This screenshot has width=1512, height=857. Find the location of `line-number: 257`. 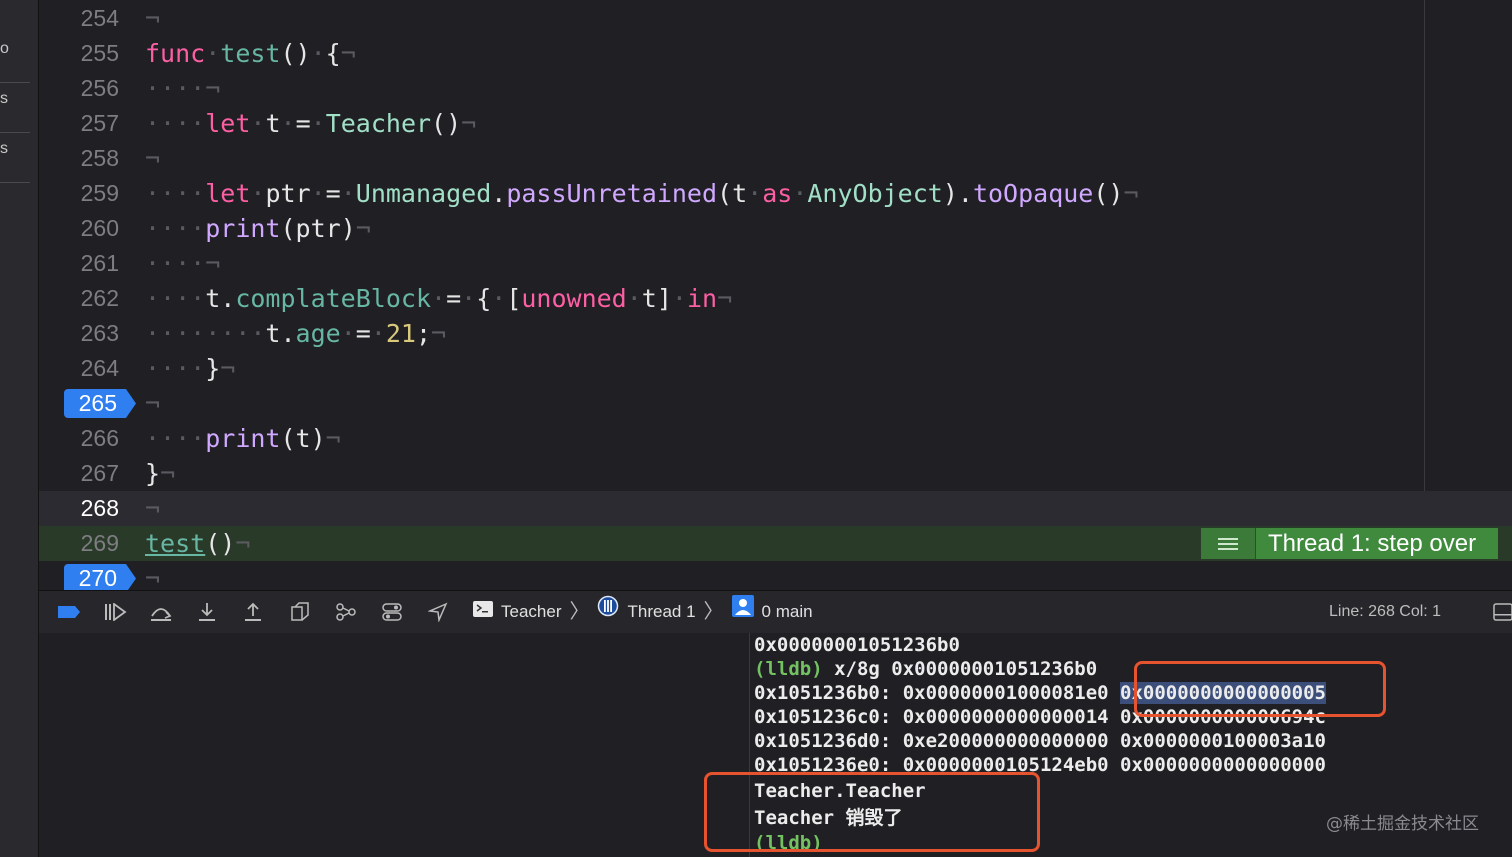

line-number: 257 is located at coordinates (79, 123).